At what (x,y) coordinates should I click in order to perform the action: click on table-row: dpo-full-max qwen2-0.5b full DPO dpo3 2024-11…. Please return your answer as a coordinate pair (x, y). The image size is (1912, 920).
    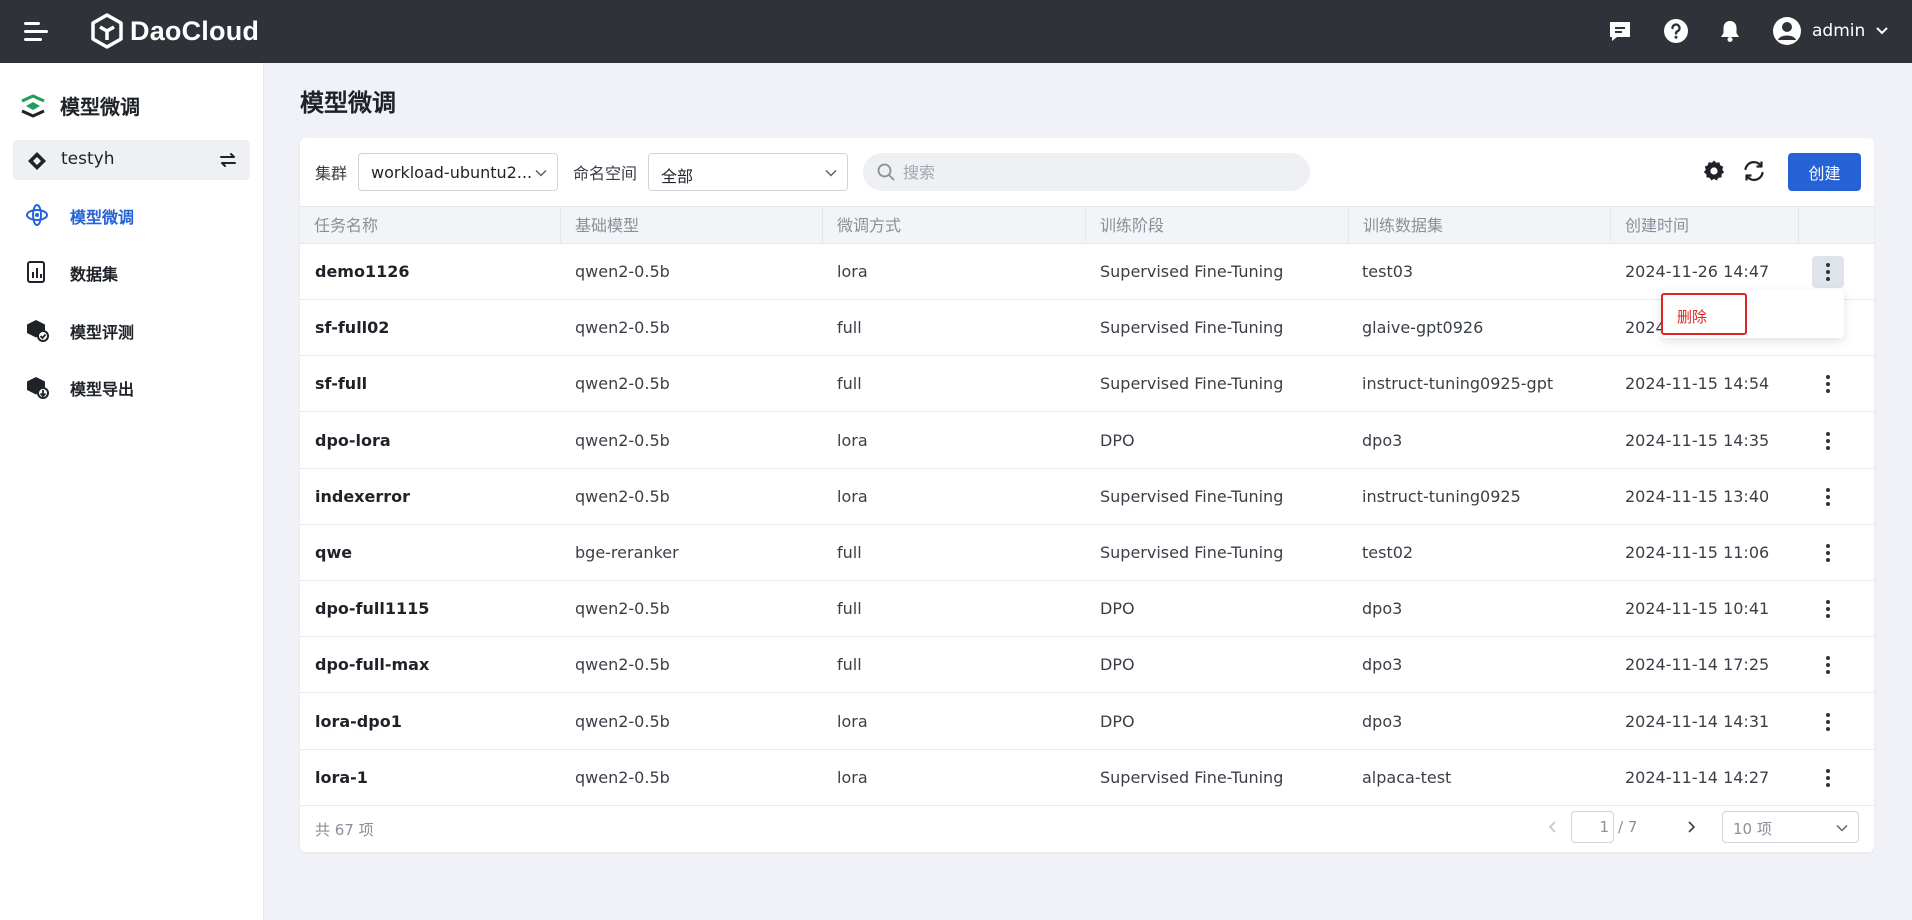
    Looking at the image, I should click on (1087, 665).